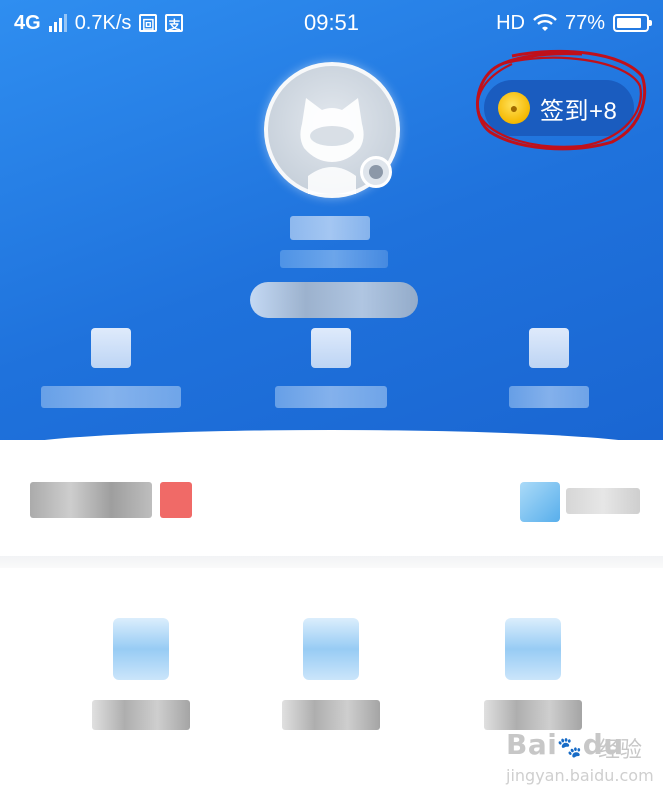 This screenshot has height=800, width=663. What do you see at coordinates (580, 761) in the screenshot?
I see `baidu-jingyan-watermark: Bai🐾du 经验 jingyan.baidu.com` at bounding box center [580, 761].